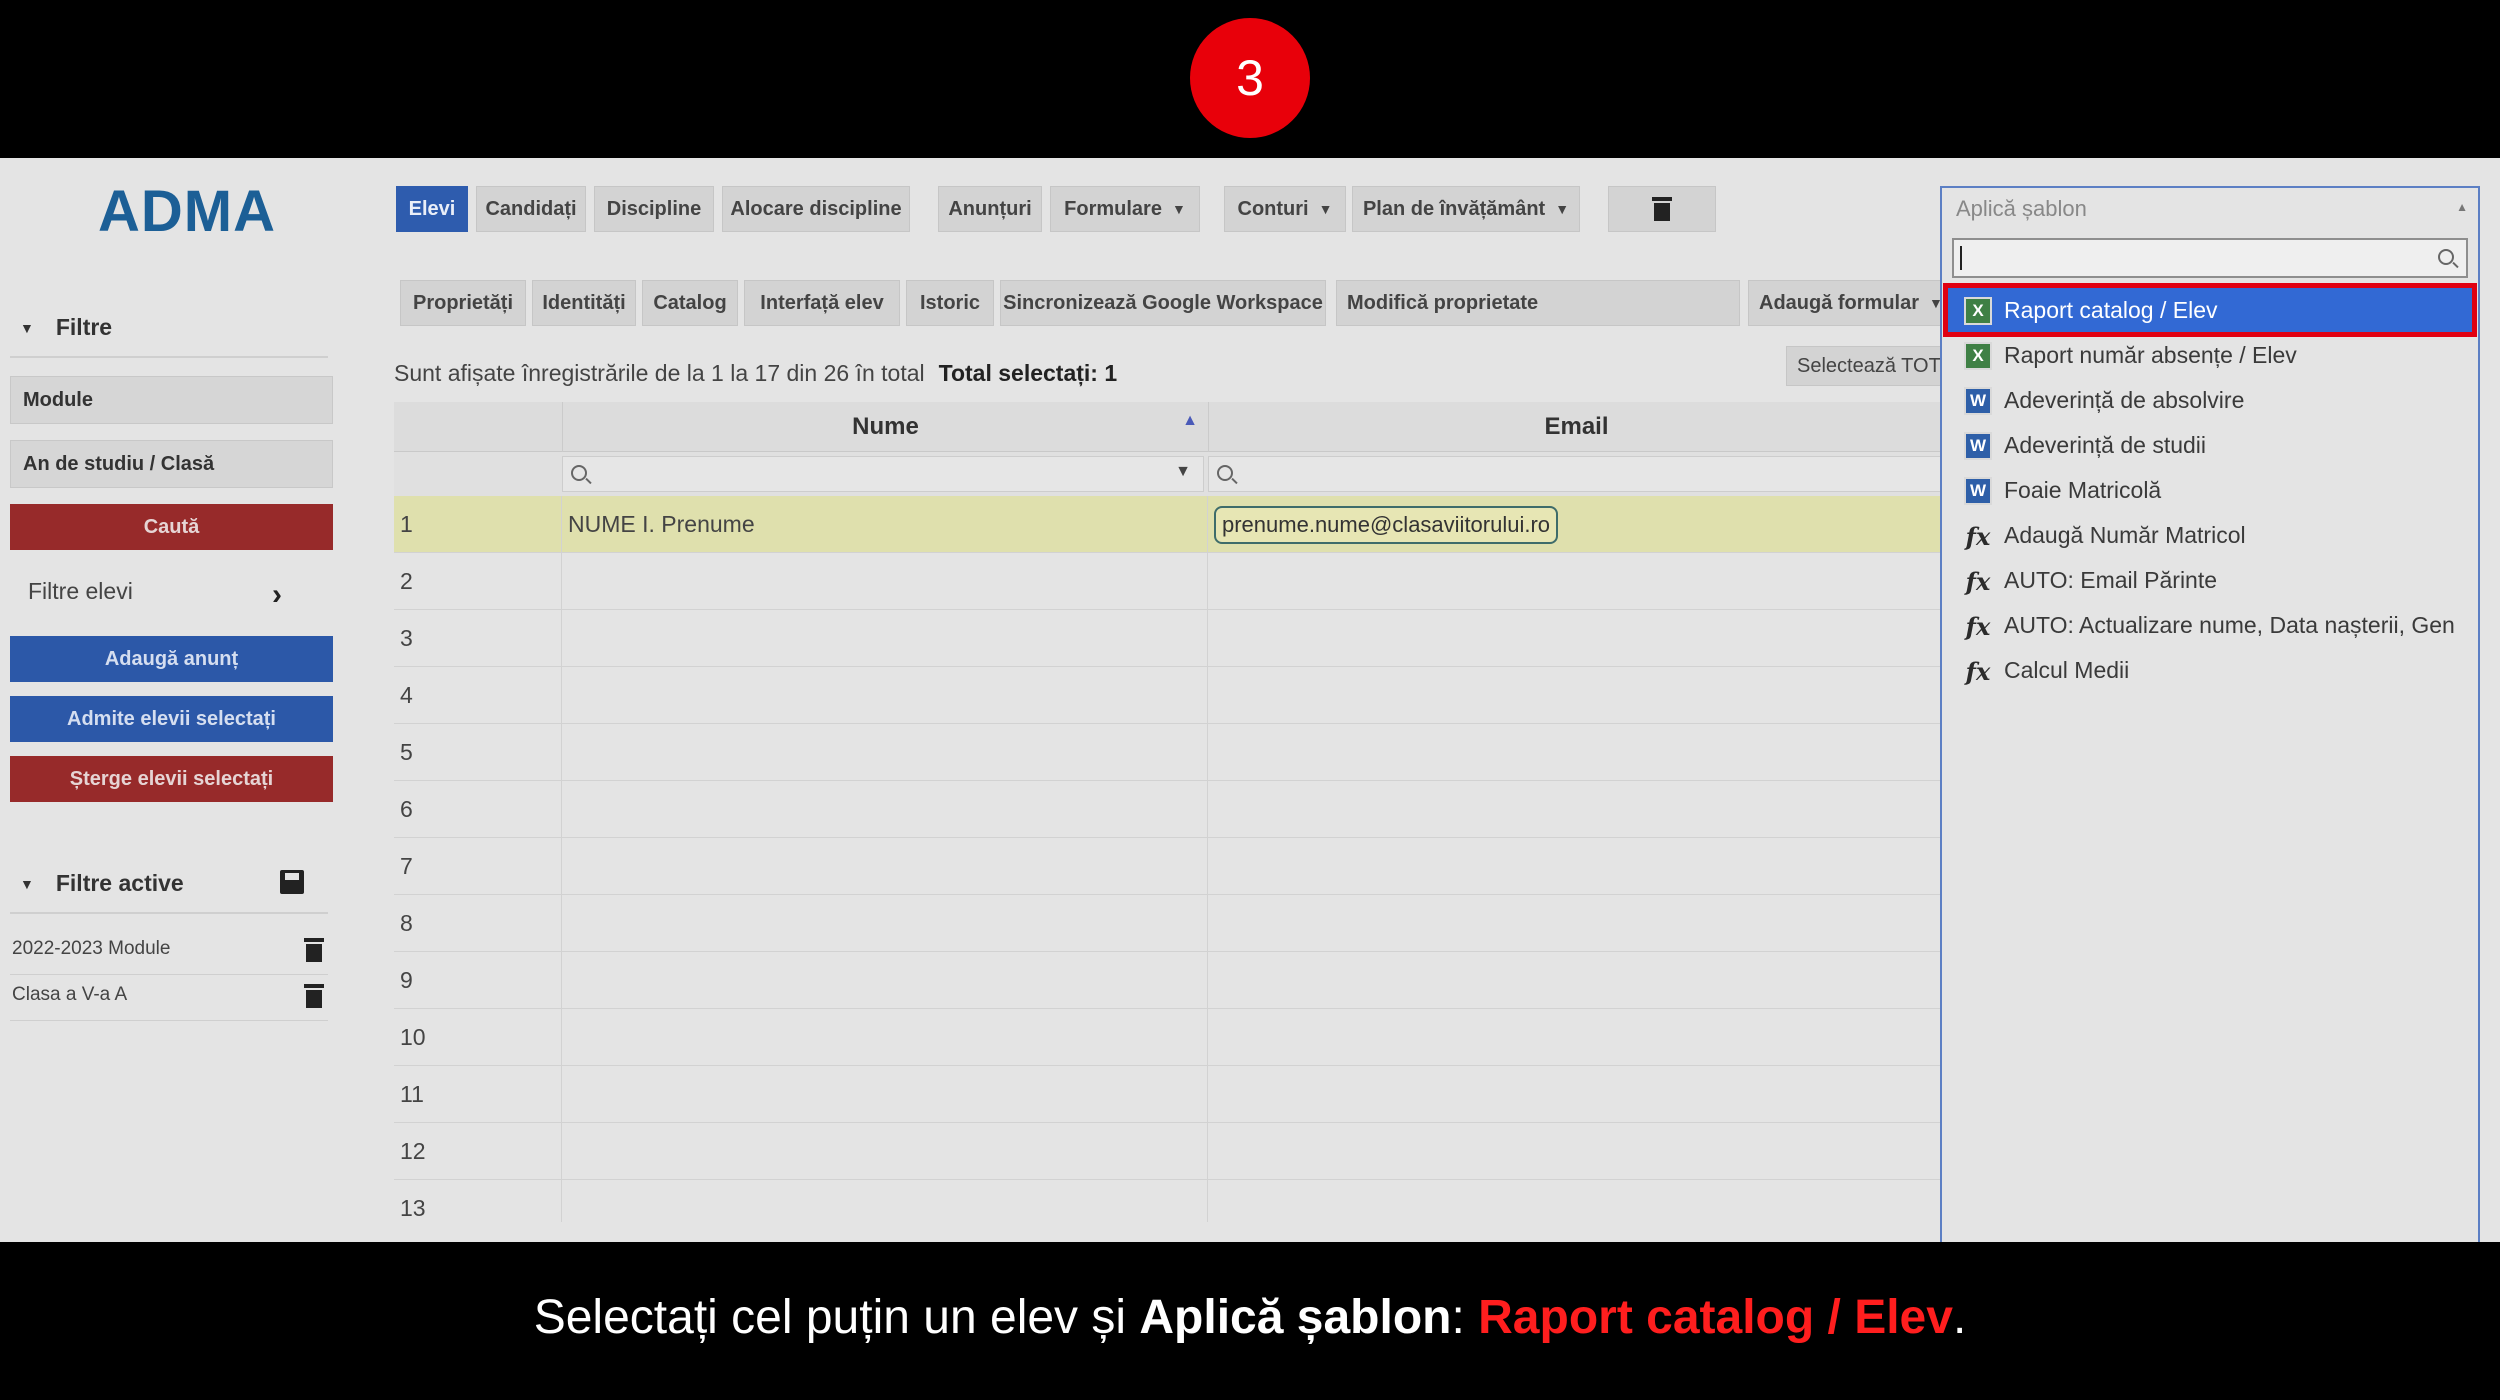 The width and height of the screenshot is (2500, 1400). What do you see at coordinates (1169, 1201) in the screenshot?
I see `table-row: 13` at bounding box center [1169, 1201].